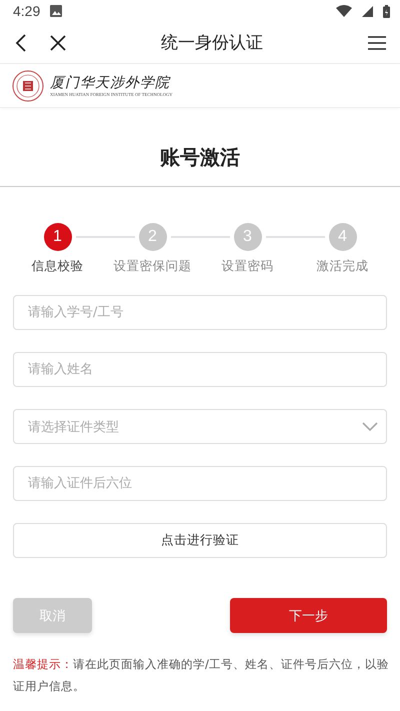 The image size is (400, 711). Describe the element at coordinates (200, 369) in the screenshot. I see `input-field: 请输入姓名` at that location.